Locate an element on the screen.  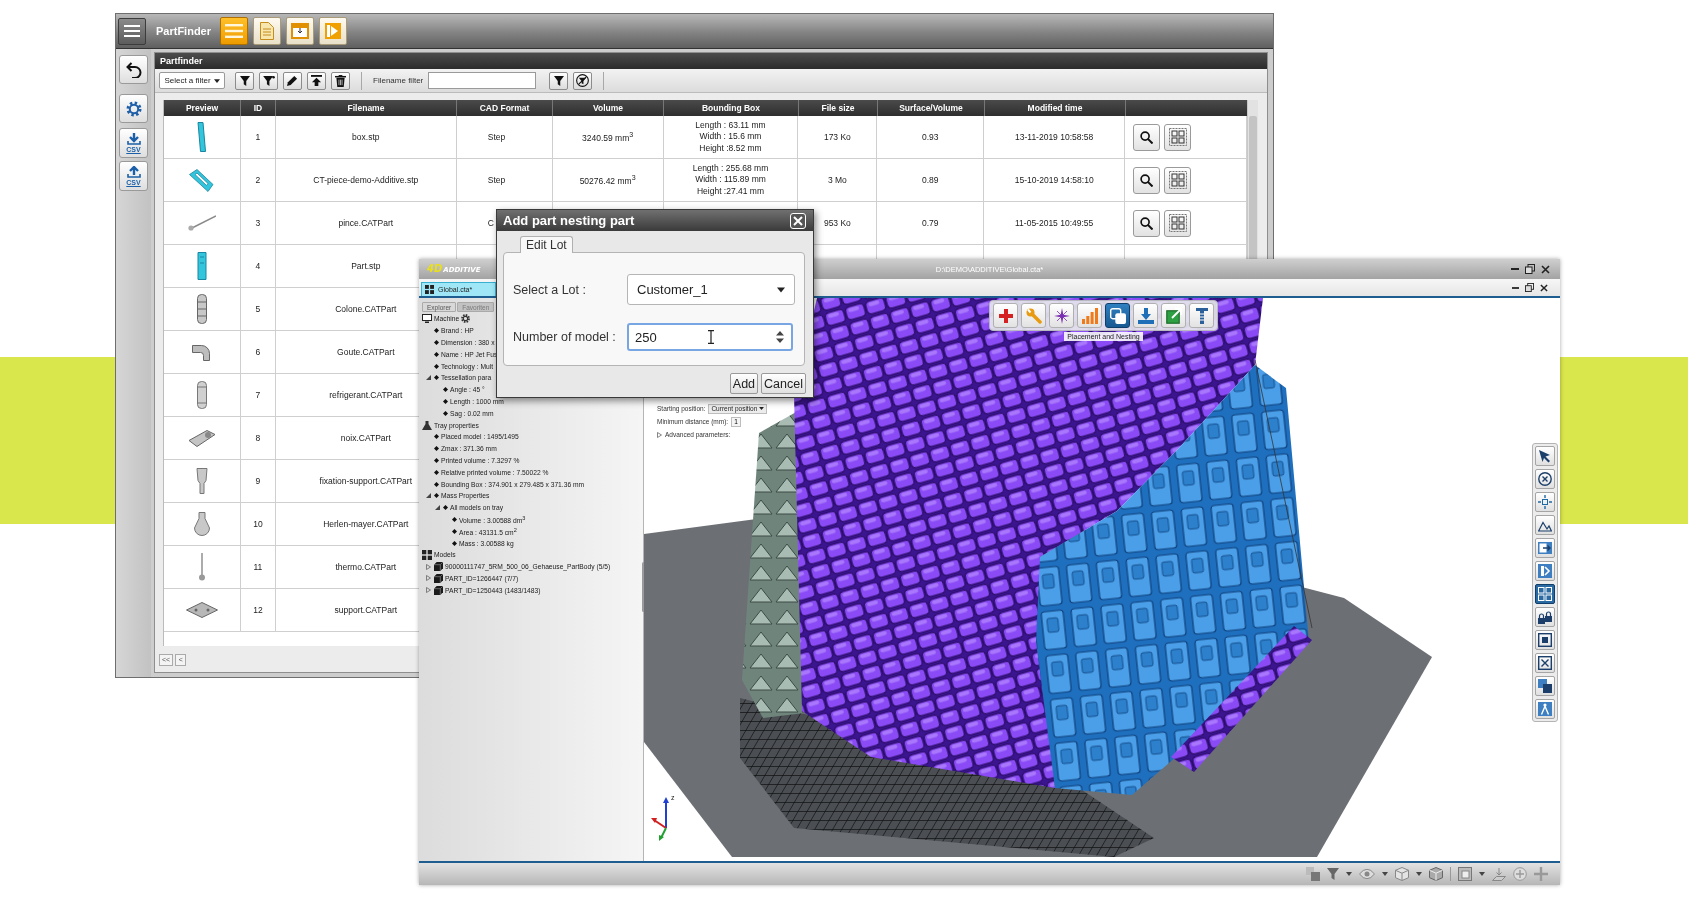
filter-add-button is located at coordinates (268, 80).